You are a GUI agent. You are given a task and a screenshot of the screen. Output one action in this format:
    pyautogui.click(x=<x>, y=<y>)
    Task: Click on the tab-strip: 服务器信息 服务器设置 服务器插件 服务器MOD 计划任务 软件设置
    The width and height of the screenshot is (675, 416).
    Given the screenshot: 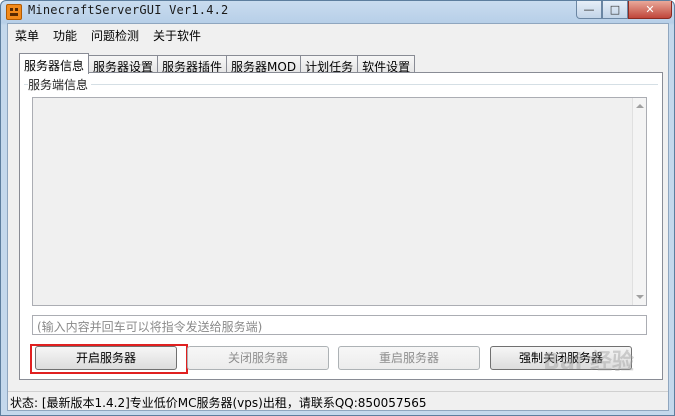 What is the action you would take?
    pyautogui.click(x=217, y=63)
    